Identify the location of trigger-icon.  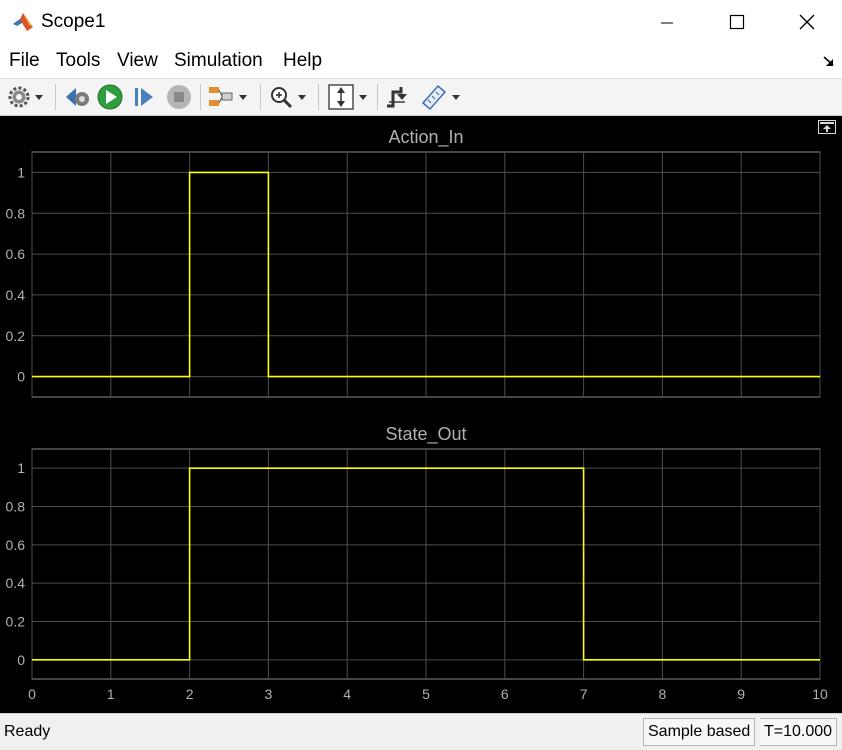
(397, 97).